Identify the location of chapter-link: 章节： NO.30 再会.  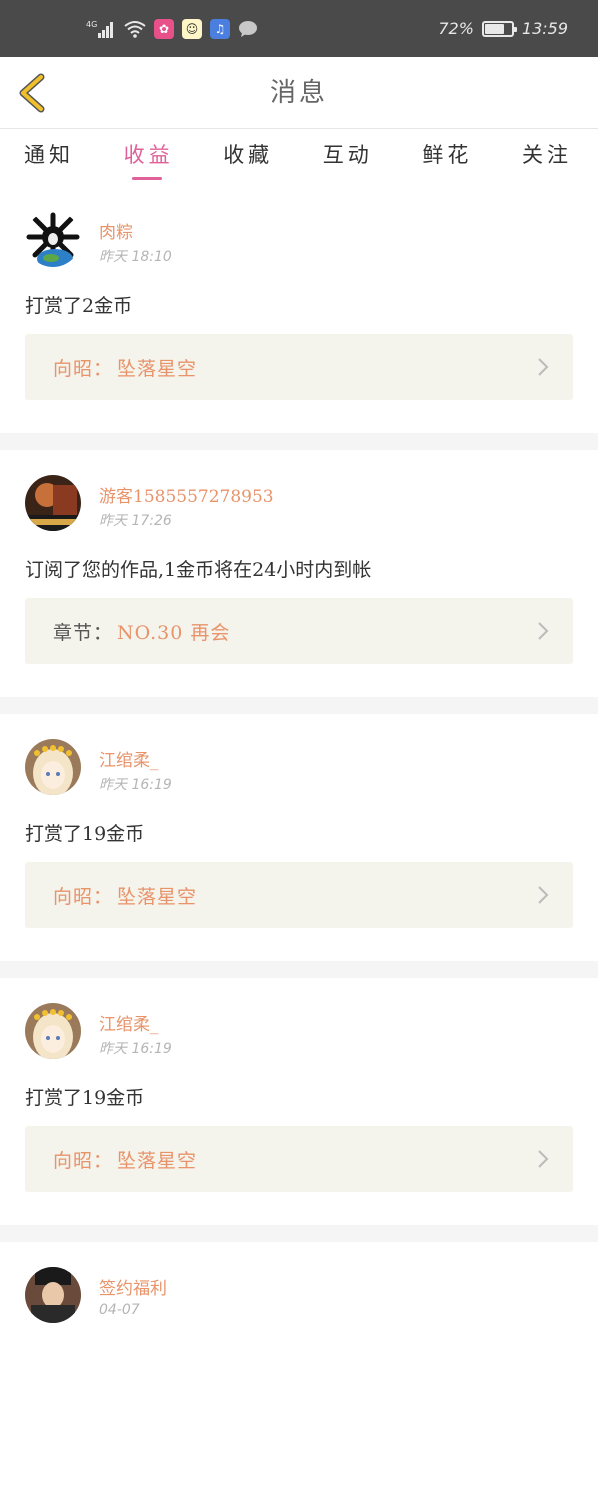
(299, 631).